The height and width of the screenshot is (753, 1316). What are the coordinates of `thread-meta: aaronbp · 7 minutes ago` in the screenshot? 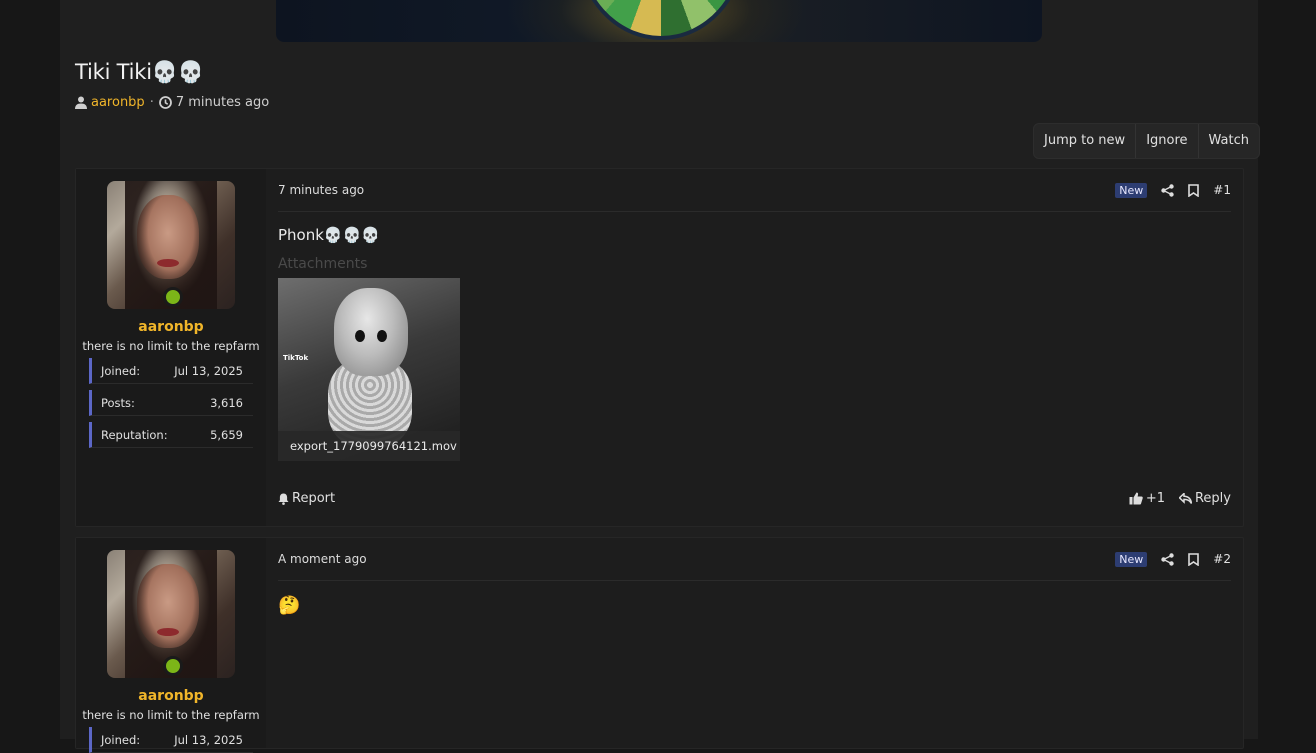 It's located at (172, 102).